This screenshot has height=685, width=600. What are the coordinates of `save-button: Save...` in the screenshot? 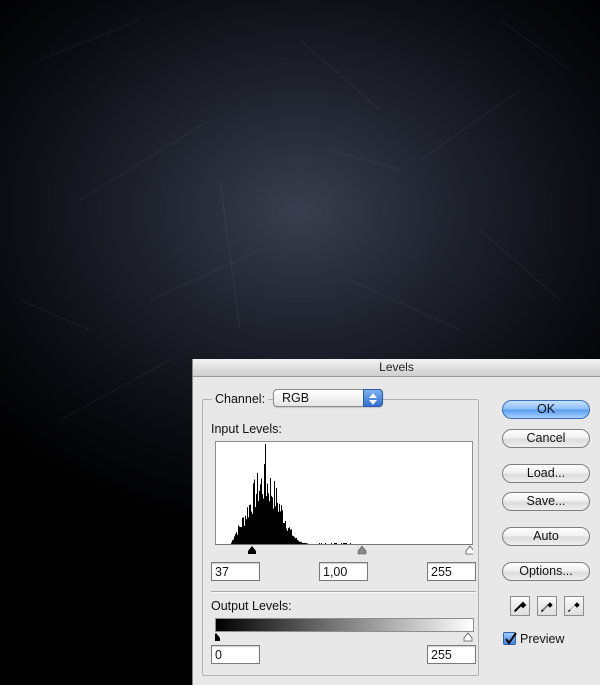 It's located at (546, 501).